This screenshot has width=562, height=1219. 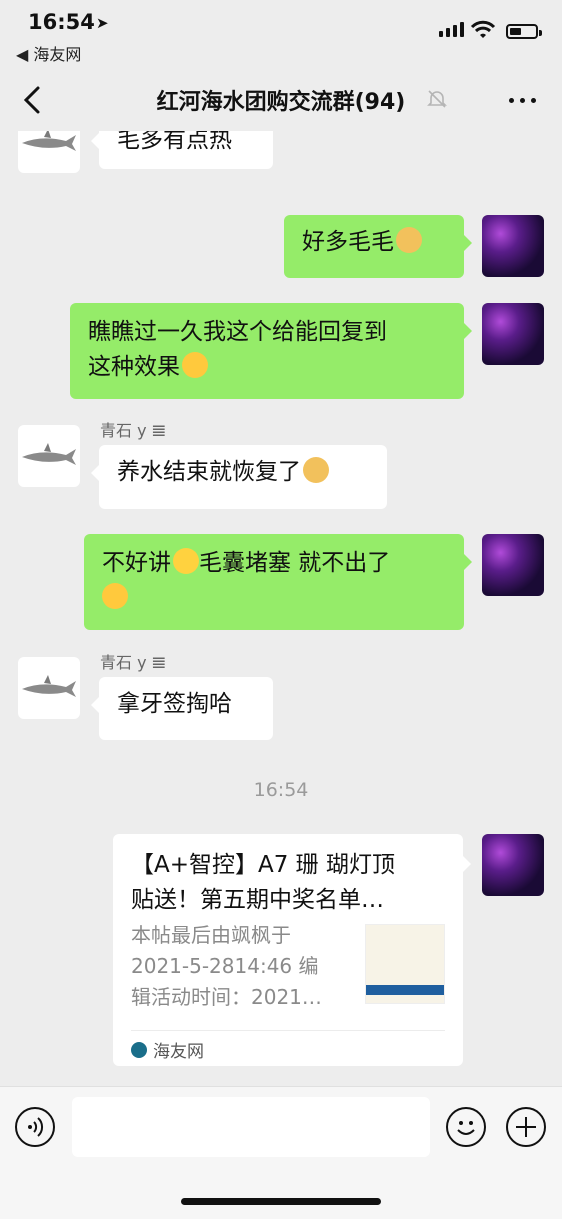 I want to click on message-text: 这种效果, so click(x=134, y=367).